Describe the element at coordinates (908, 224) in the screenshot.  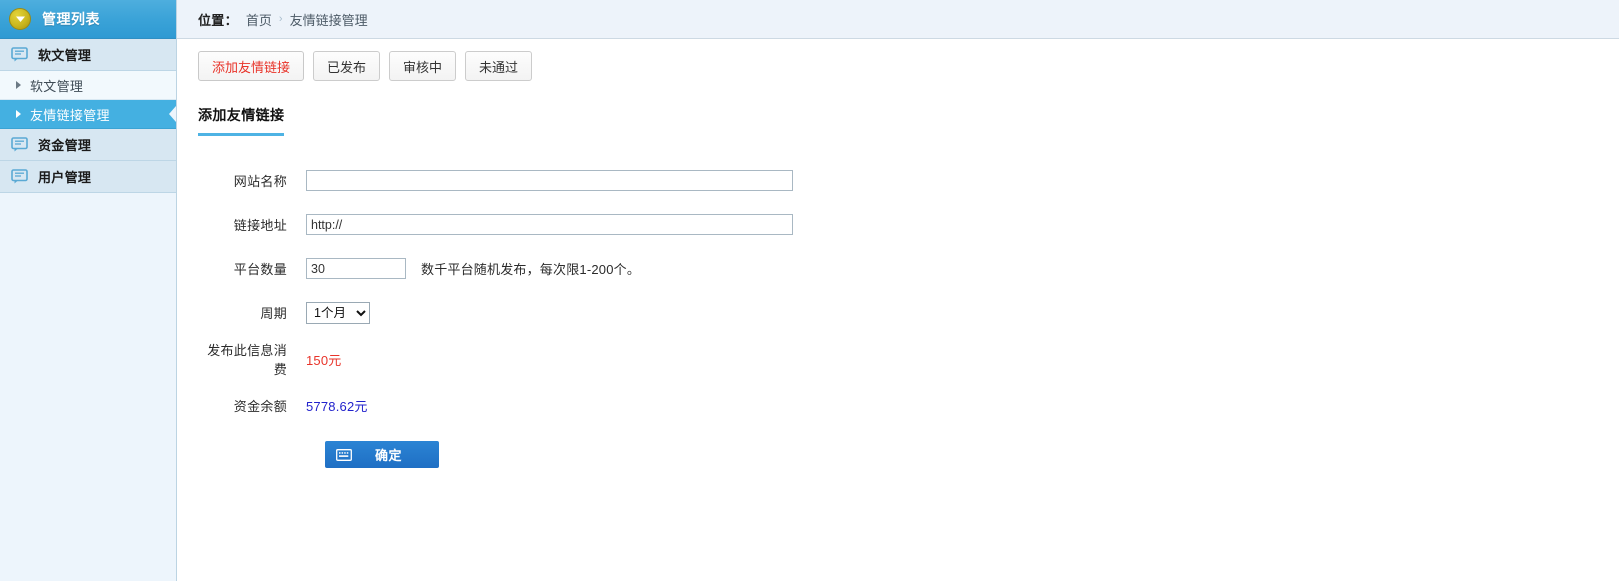
I see `form-row-link-url: 链接地址` at that location.